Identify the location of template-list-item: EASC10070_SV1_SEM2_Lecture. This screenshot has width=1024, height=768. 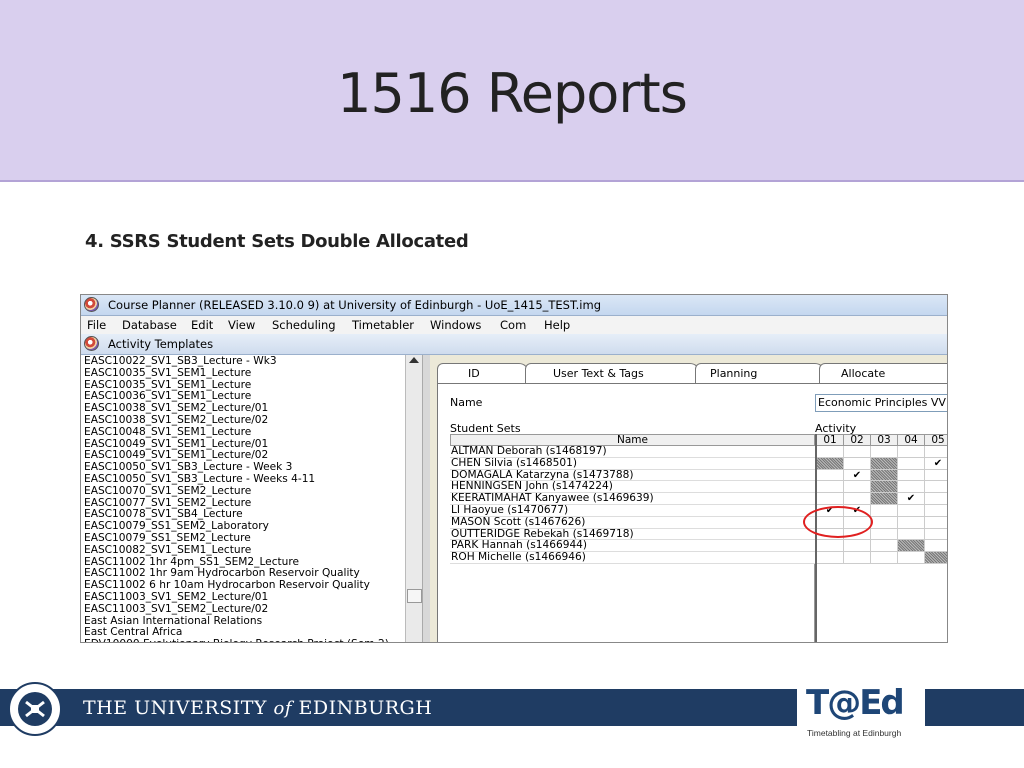
(167, 491).